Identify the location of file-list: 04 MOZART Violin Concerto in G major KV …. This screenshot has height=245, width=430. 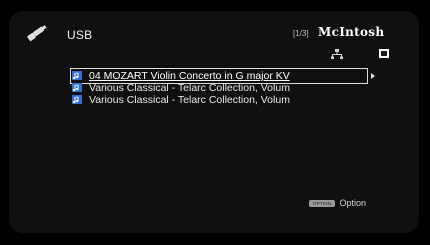
(222, 87).